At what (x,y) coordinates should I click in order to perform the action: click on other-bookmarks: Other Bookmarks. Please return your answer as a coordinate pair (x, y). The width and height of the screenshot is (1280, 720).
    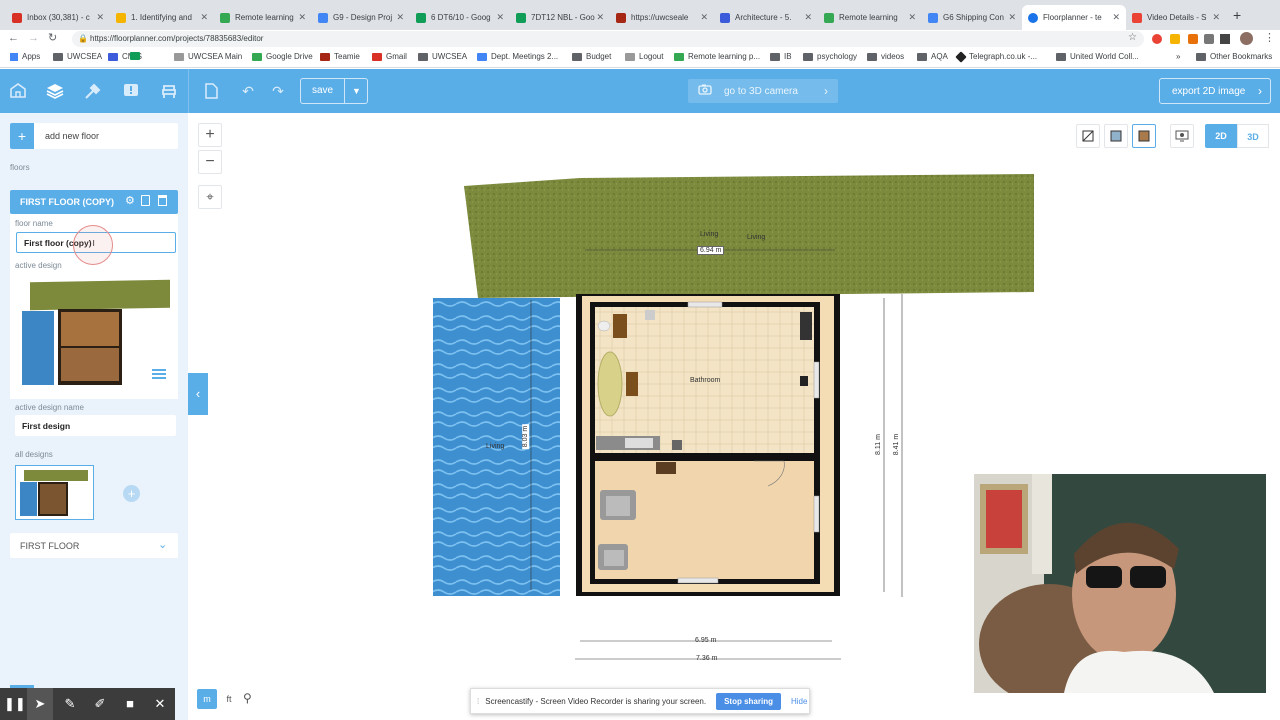
    Looking at the image, I should click on (1234, 56).